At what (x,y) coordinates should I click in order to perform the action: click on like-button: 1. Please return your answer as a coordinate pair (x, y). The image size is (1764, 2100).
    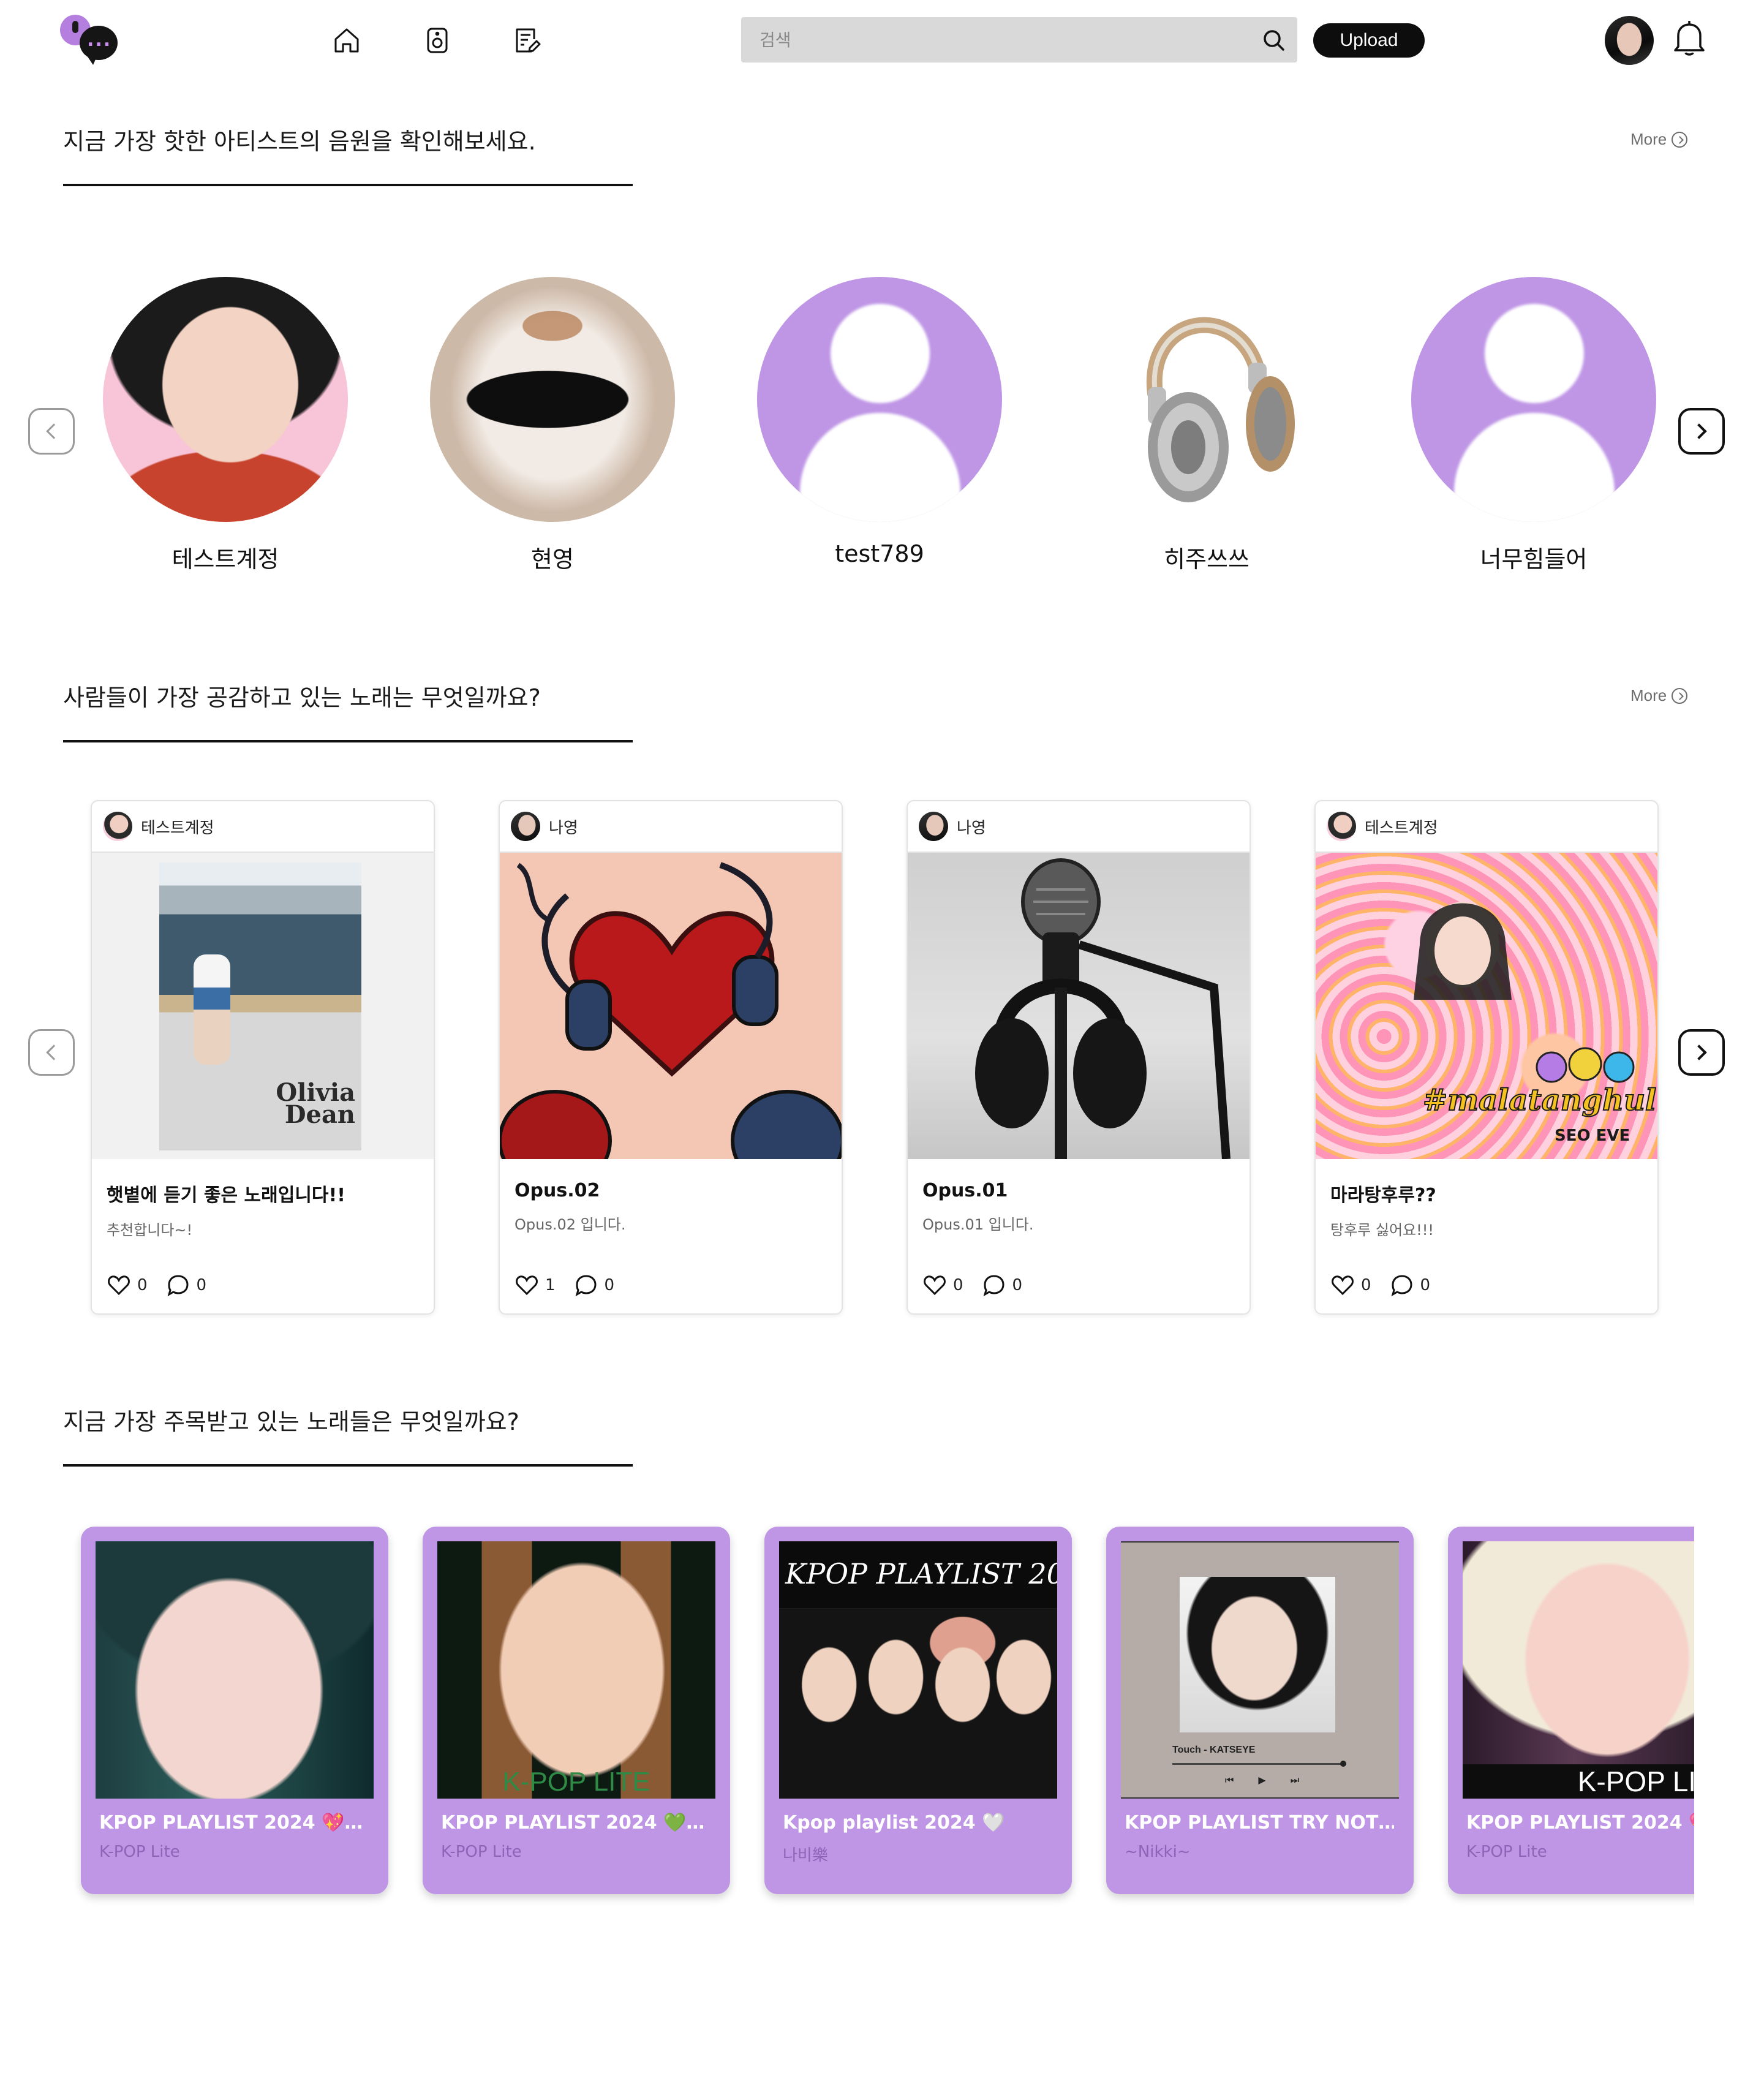
    Looking at the image, I should click on (535, 1285).